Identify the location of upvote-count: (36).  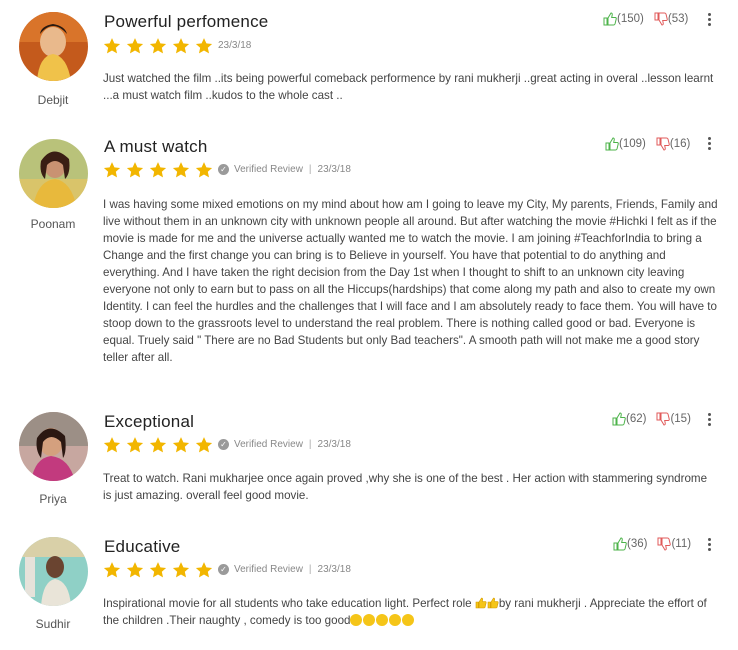
(637, 544).